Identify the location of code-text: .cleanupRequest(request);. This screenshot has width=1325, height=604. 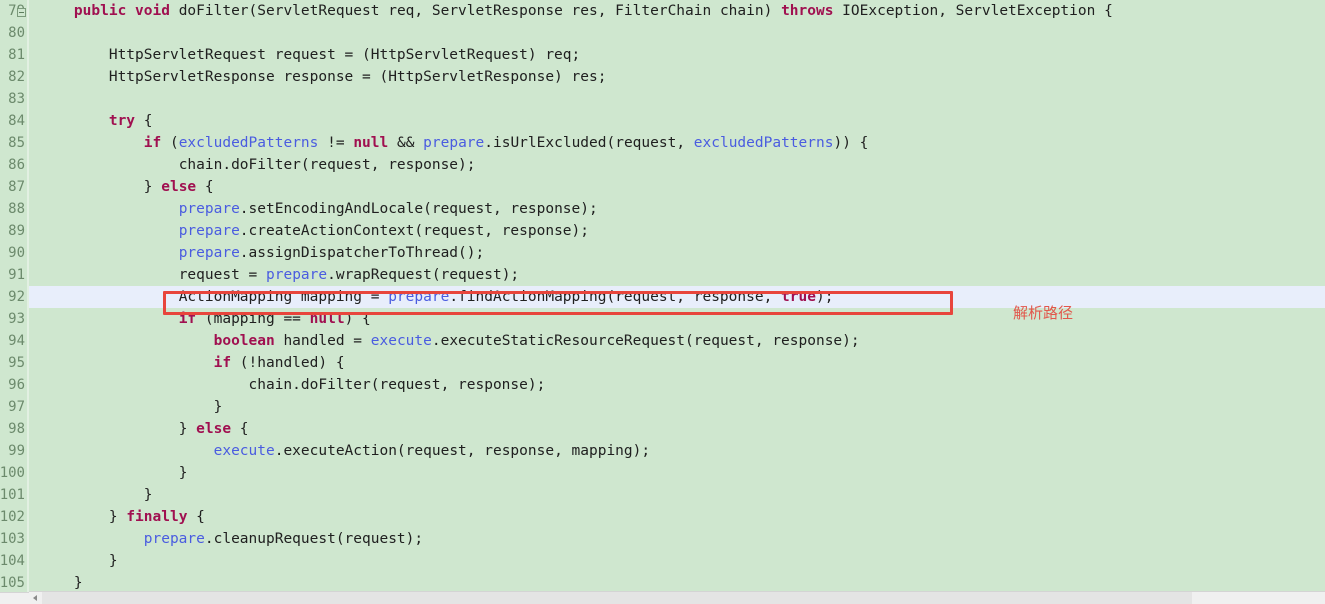
(314, 539).